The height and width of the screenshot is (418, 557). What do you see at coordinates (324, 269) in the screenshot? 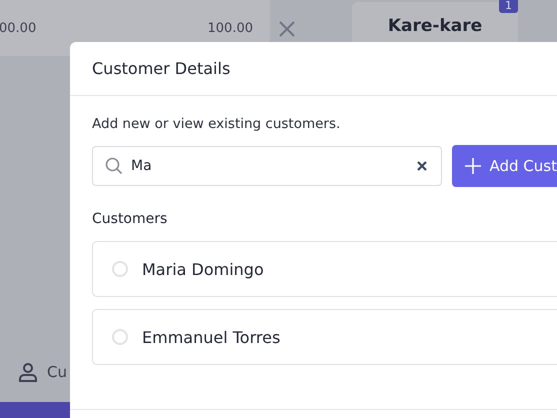
I see `customer-row: Maria Domingo` at bounding box center [324, 269].